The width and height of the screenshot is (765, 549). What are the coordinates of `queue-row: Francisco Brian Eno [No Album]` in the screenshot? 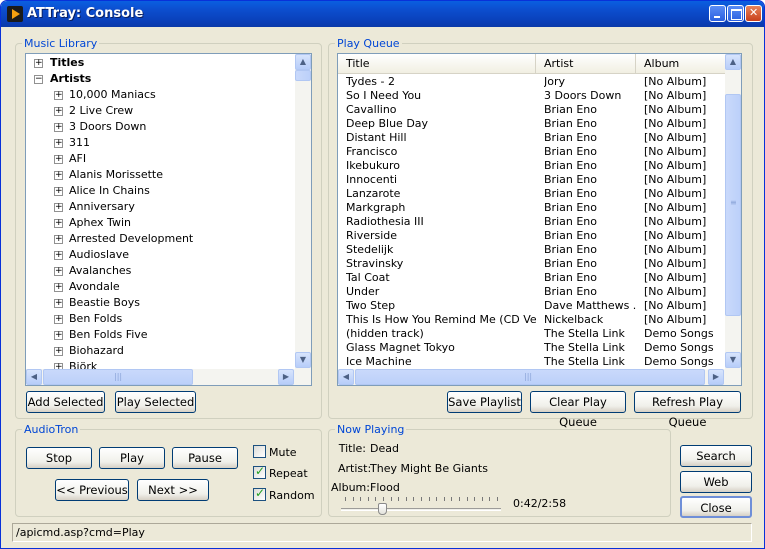 It's located at (532, 152).